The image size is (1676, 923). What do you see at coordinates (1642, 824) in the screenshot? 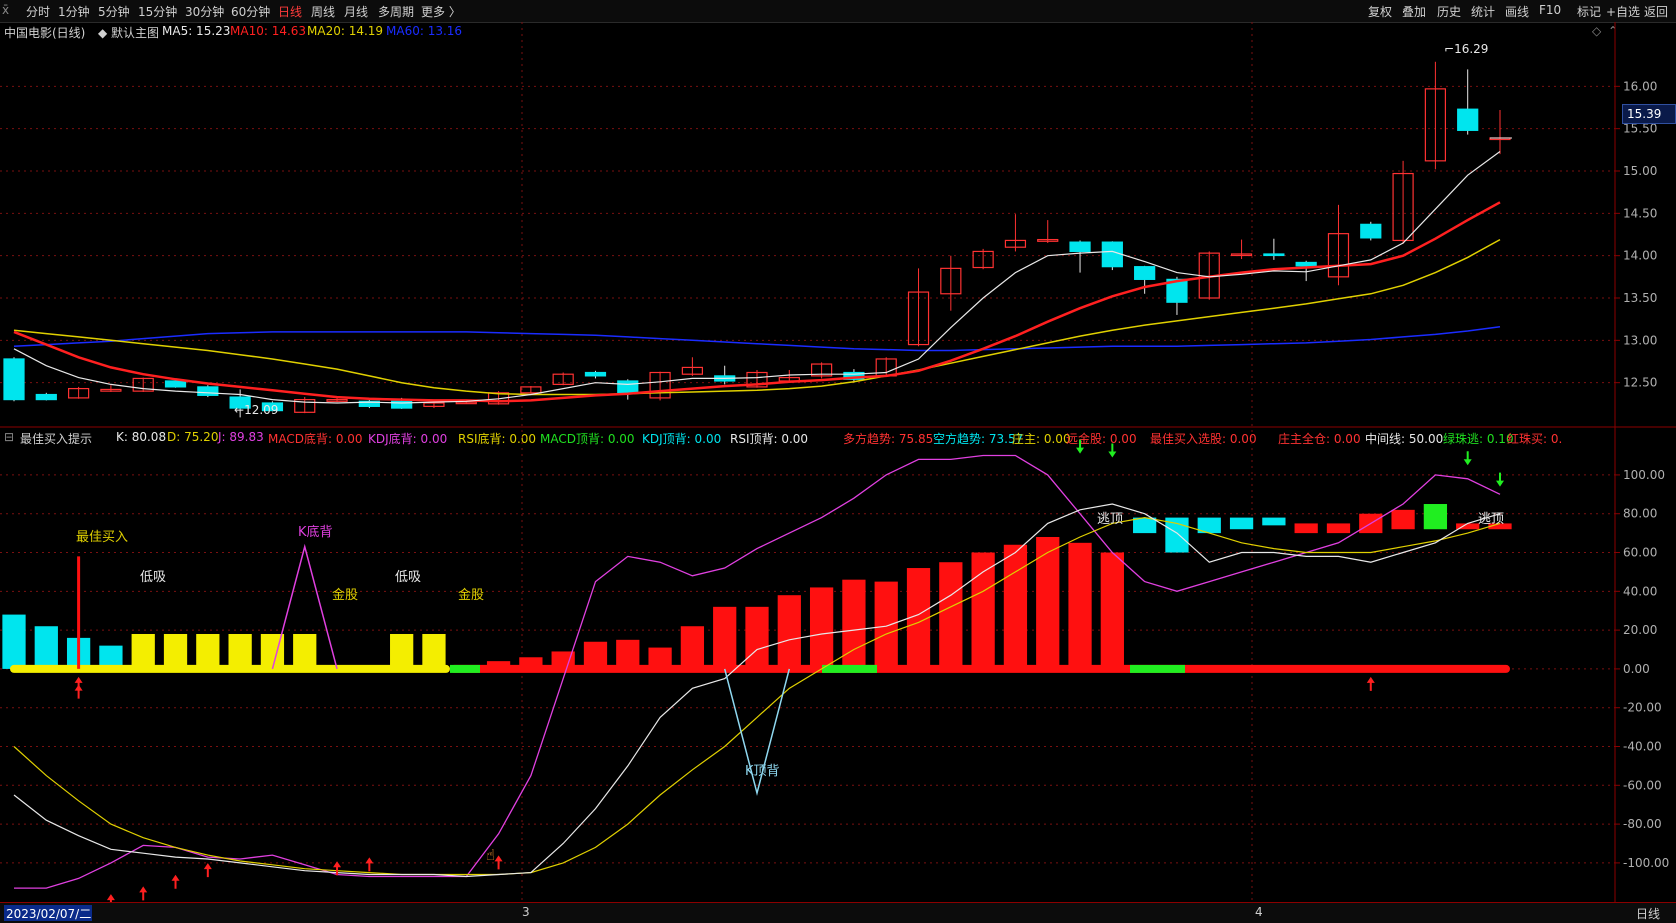
I see `indicator-tick-label: -80.00` at bounding box center [1642, 824].